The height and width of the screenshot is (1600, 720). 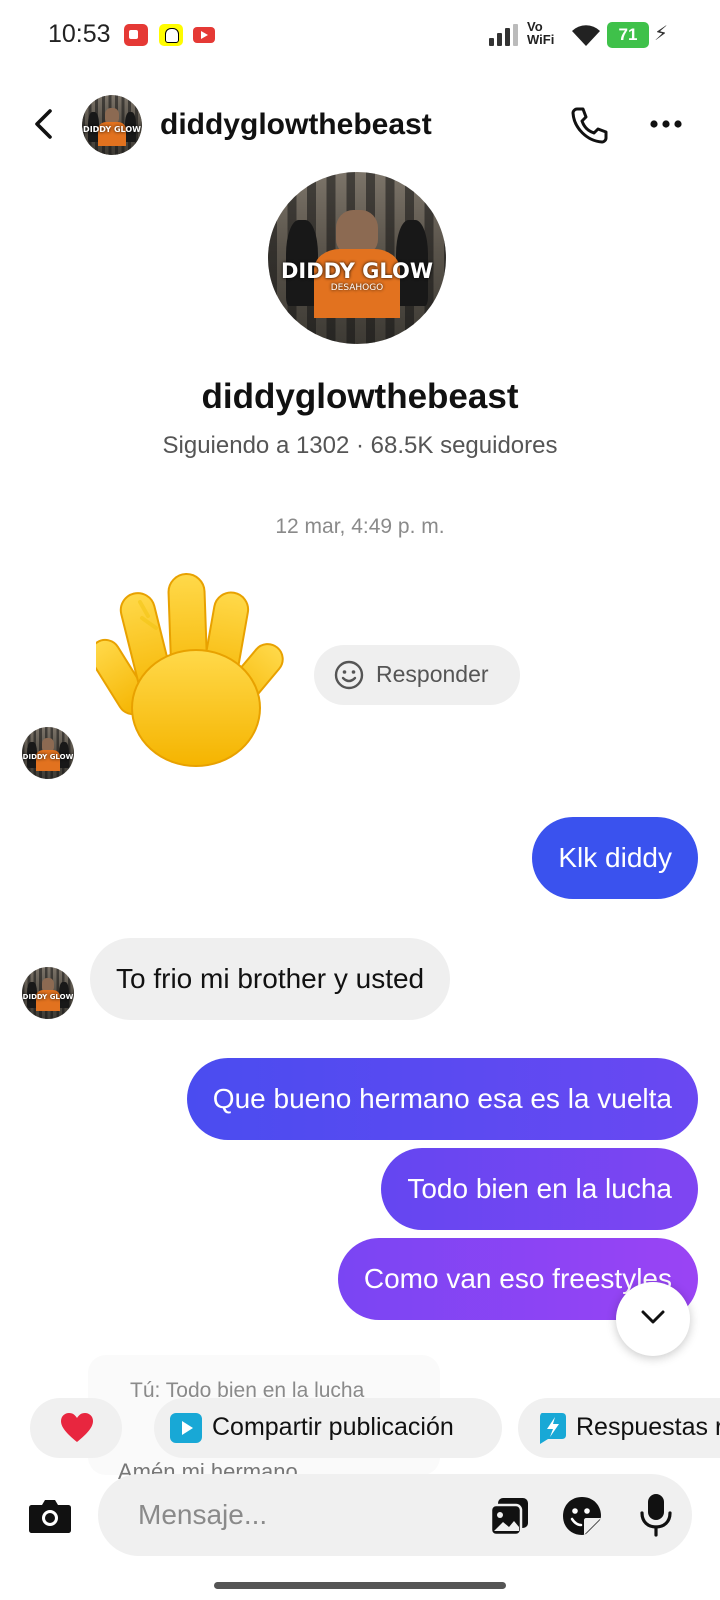 I want to click on signal-icon, so click(x=505, y=35).